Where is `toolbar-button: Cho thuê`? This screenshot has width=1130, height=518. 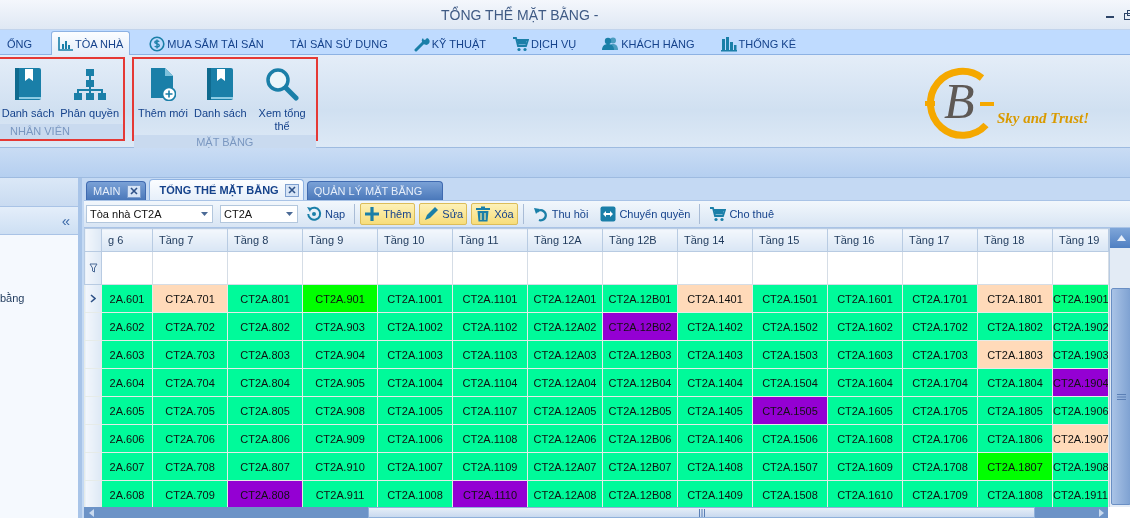 toolbar-button: Cho thuê is located at coordinates (742, 214).